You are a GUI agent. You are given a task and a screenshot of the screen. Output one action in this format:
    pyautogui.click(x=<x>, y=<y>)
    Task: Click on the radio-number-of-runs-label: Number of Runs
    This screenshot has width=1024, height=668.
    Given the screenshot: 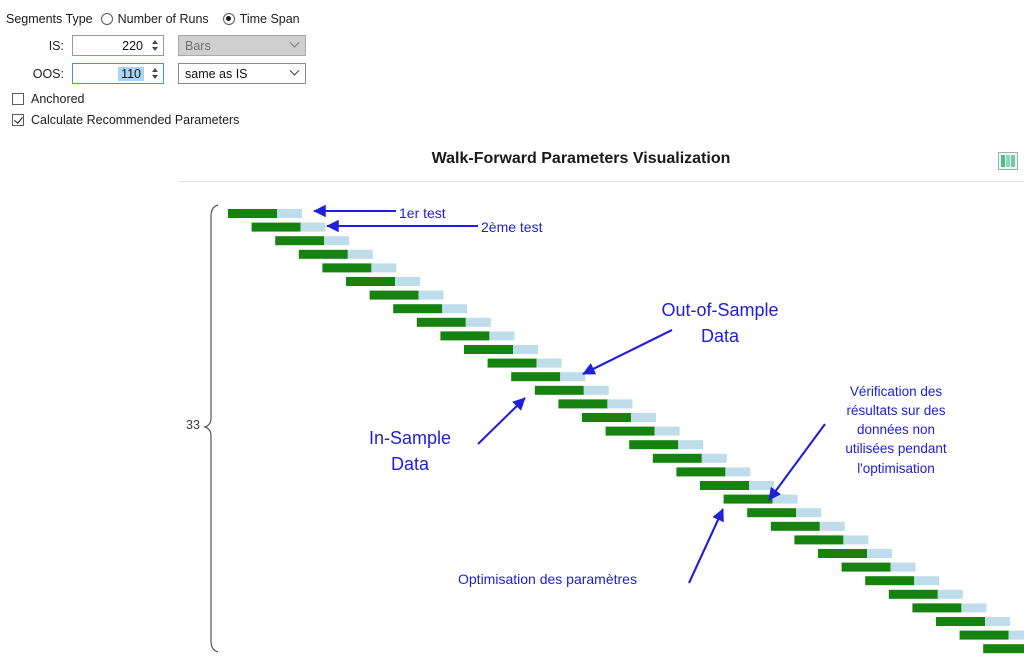 What is the action you would take?
    pyautogui.click(x=163, y=18)
    